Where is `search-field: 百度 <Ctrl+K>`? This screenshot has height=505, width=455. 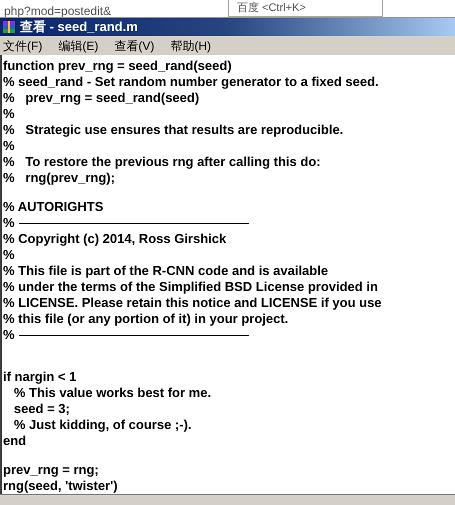 search-field: 百度 <Ctrl+K> is located at coordinates (305, 8).